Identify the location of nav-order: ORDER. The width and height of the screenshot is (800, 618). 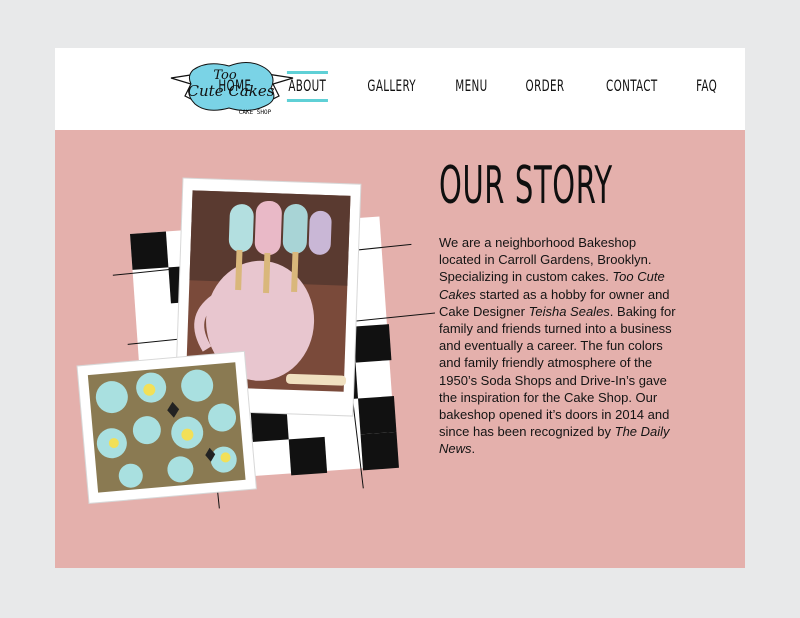
(545, 86).